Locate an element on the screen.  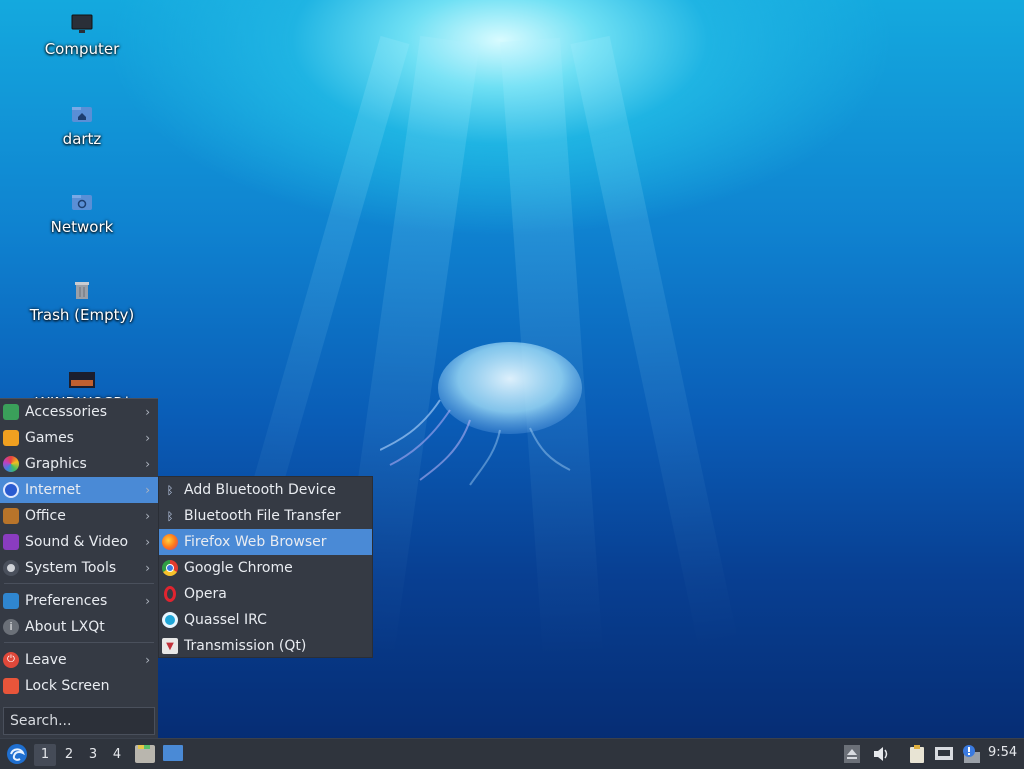
desktop-icon-label: dartz is located at coordinates (82, 139).